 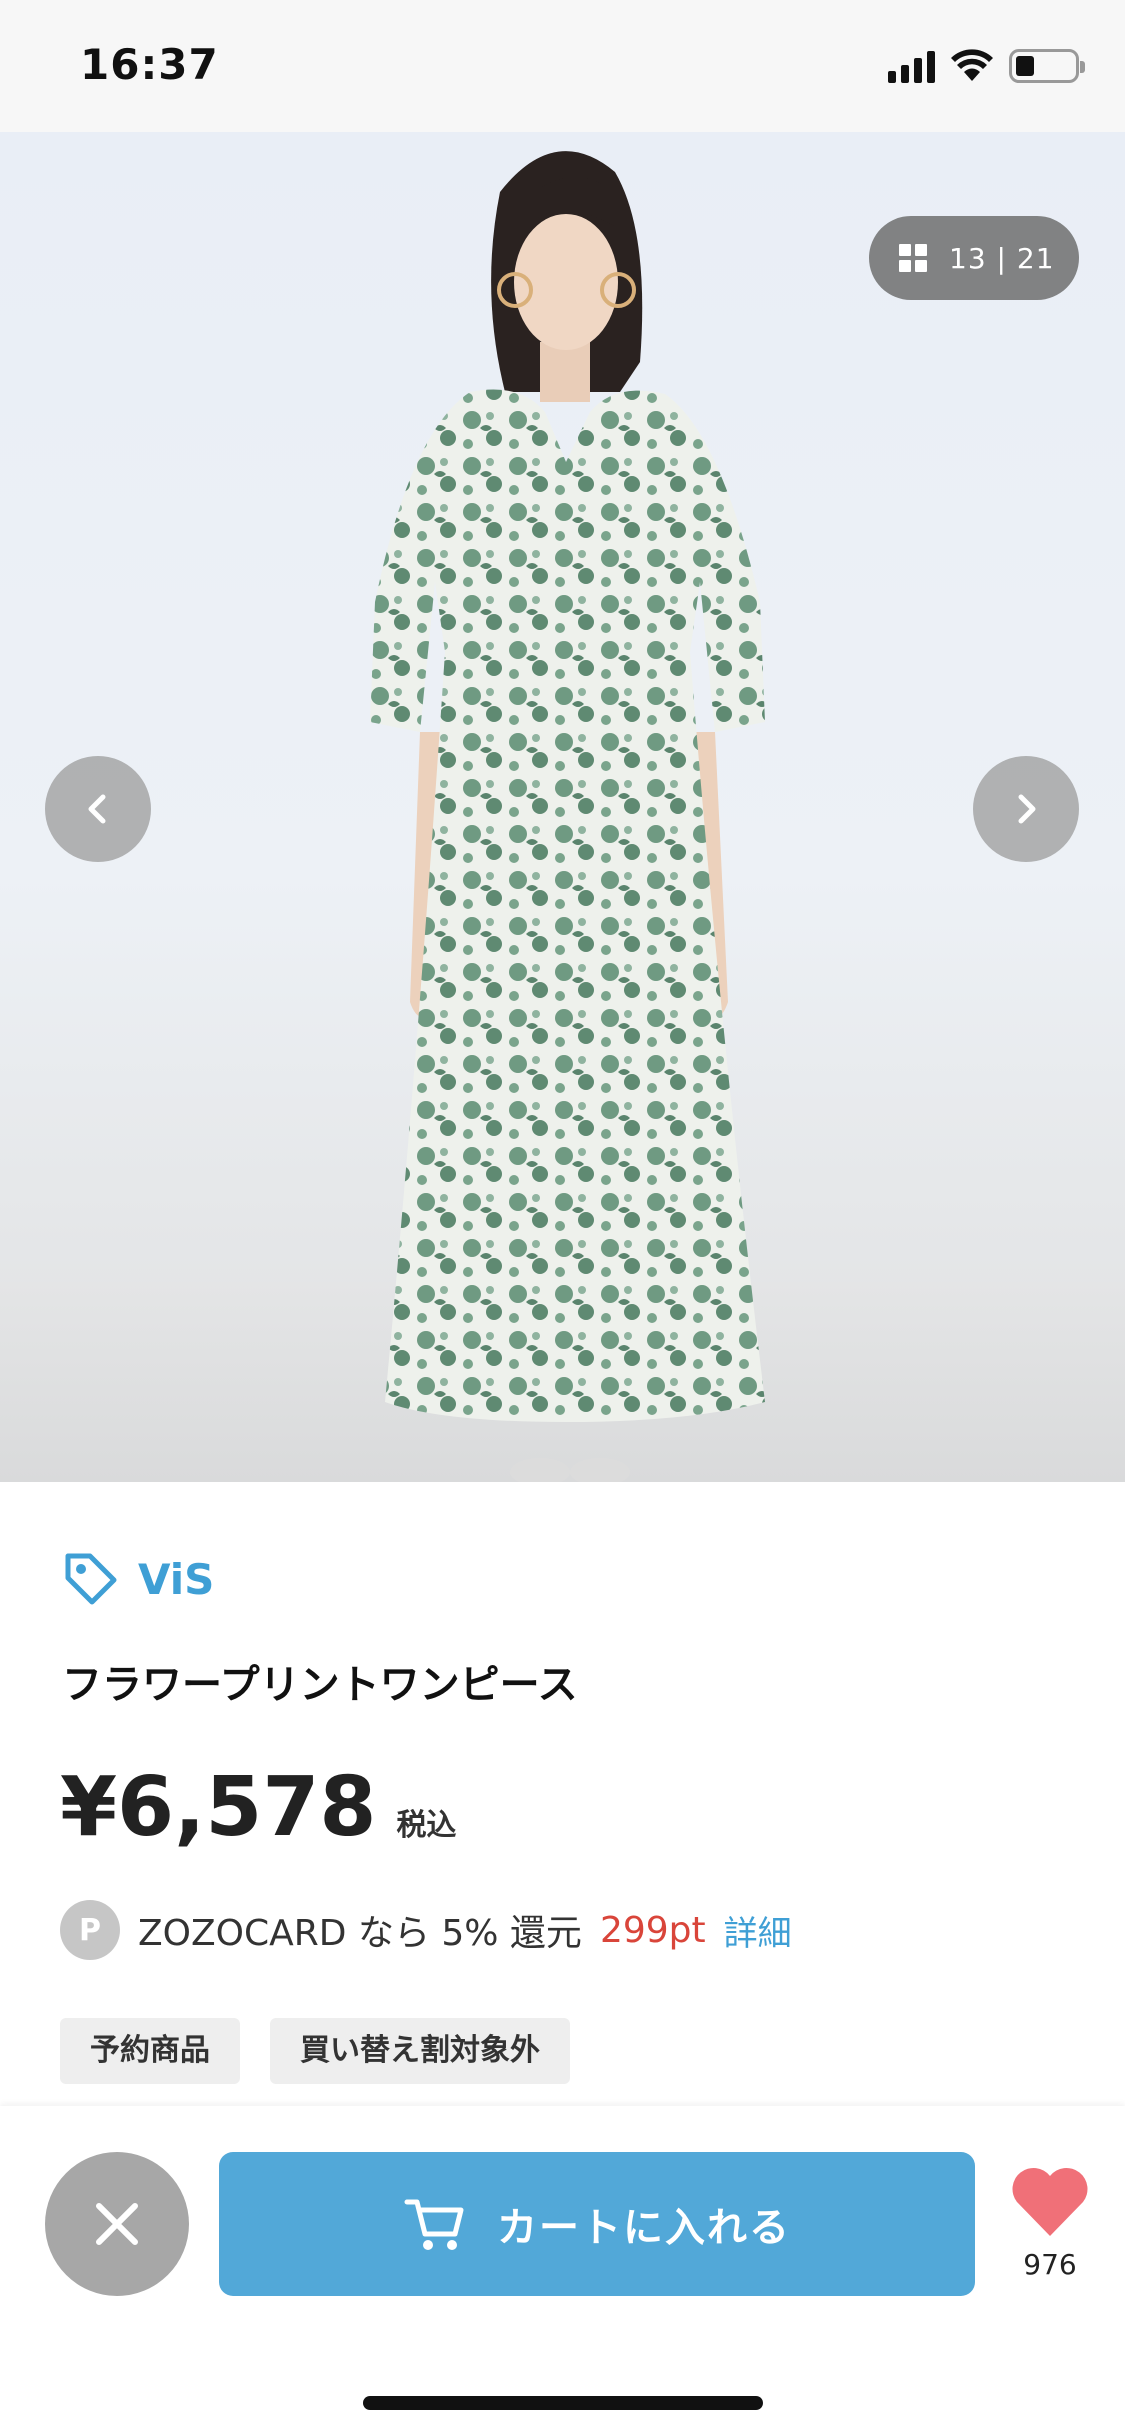 I want to click on close-icon, so click(x=117, y=2224).